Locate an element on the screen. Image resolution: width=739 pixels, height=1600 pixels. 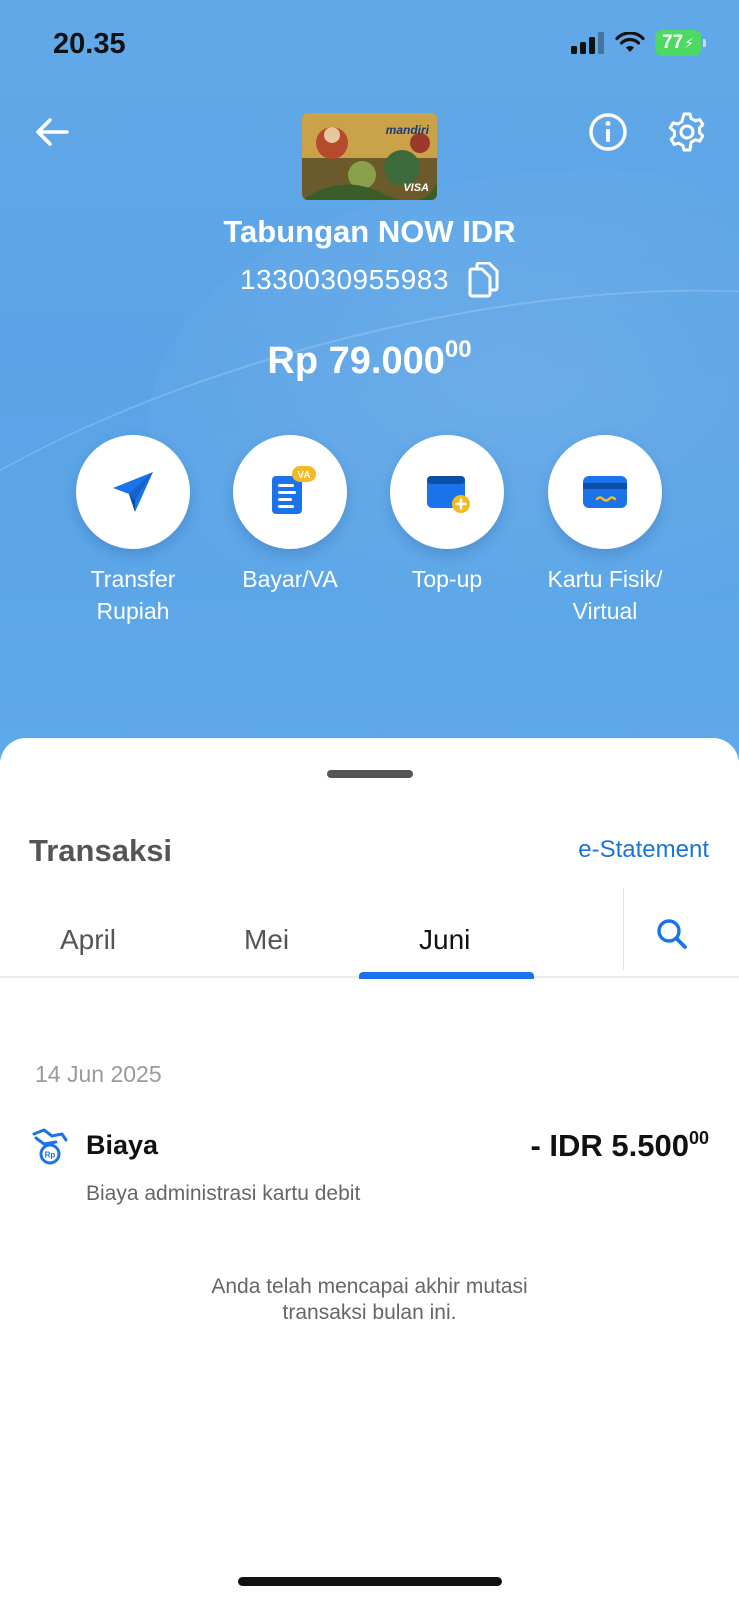
action-transfer-rupiah: Transfer Rupiah is located at coordinates (133, 531).